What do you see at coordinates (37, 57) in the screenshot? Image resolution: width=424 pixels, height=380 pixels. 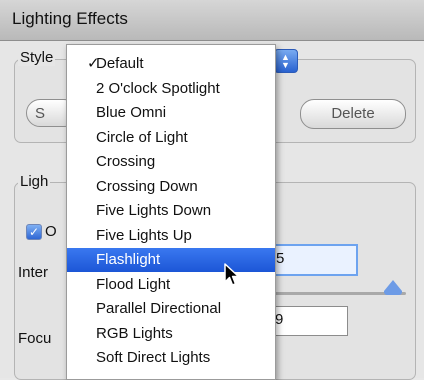 I see `style-group-label: Style` at bounding box center [37, 57].